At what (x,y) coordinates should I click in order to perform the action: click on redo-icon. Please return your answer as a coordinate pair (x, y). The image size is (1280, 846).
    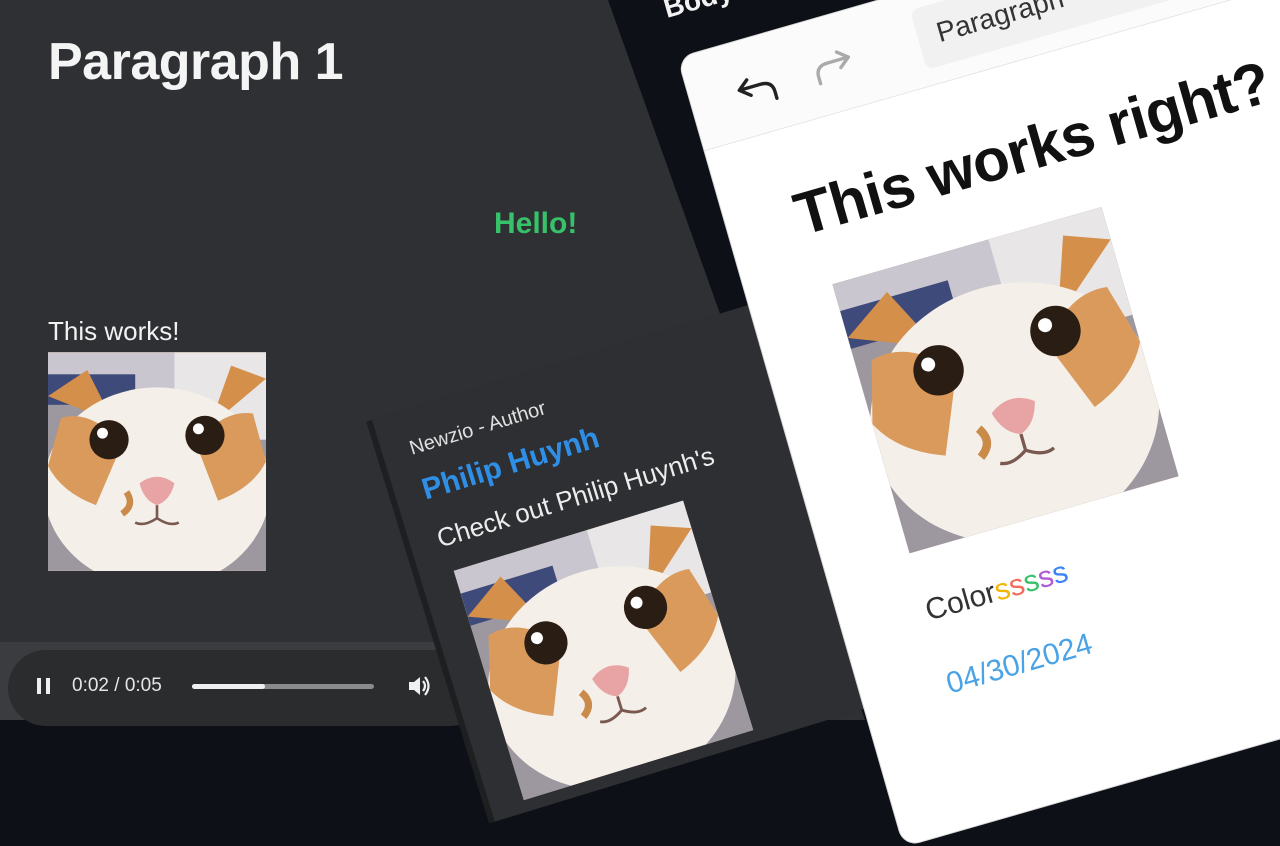
    Looking at the image, I should click on (833, 68).